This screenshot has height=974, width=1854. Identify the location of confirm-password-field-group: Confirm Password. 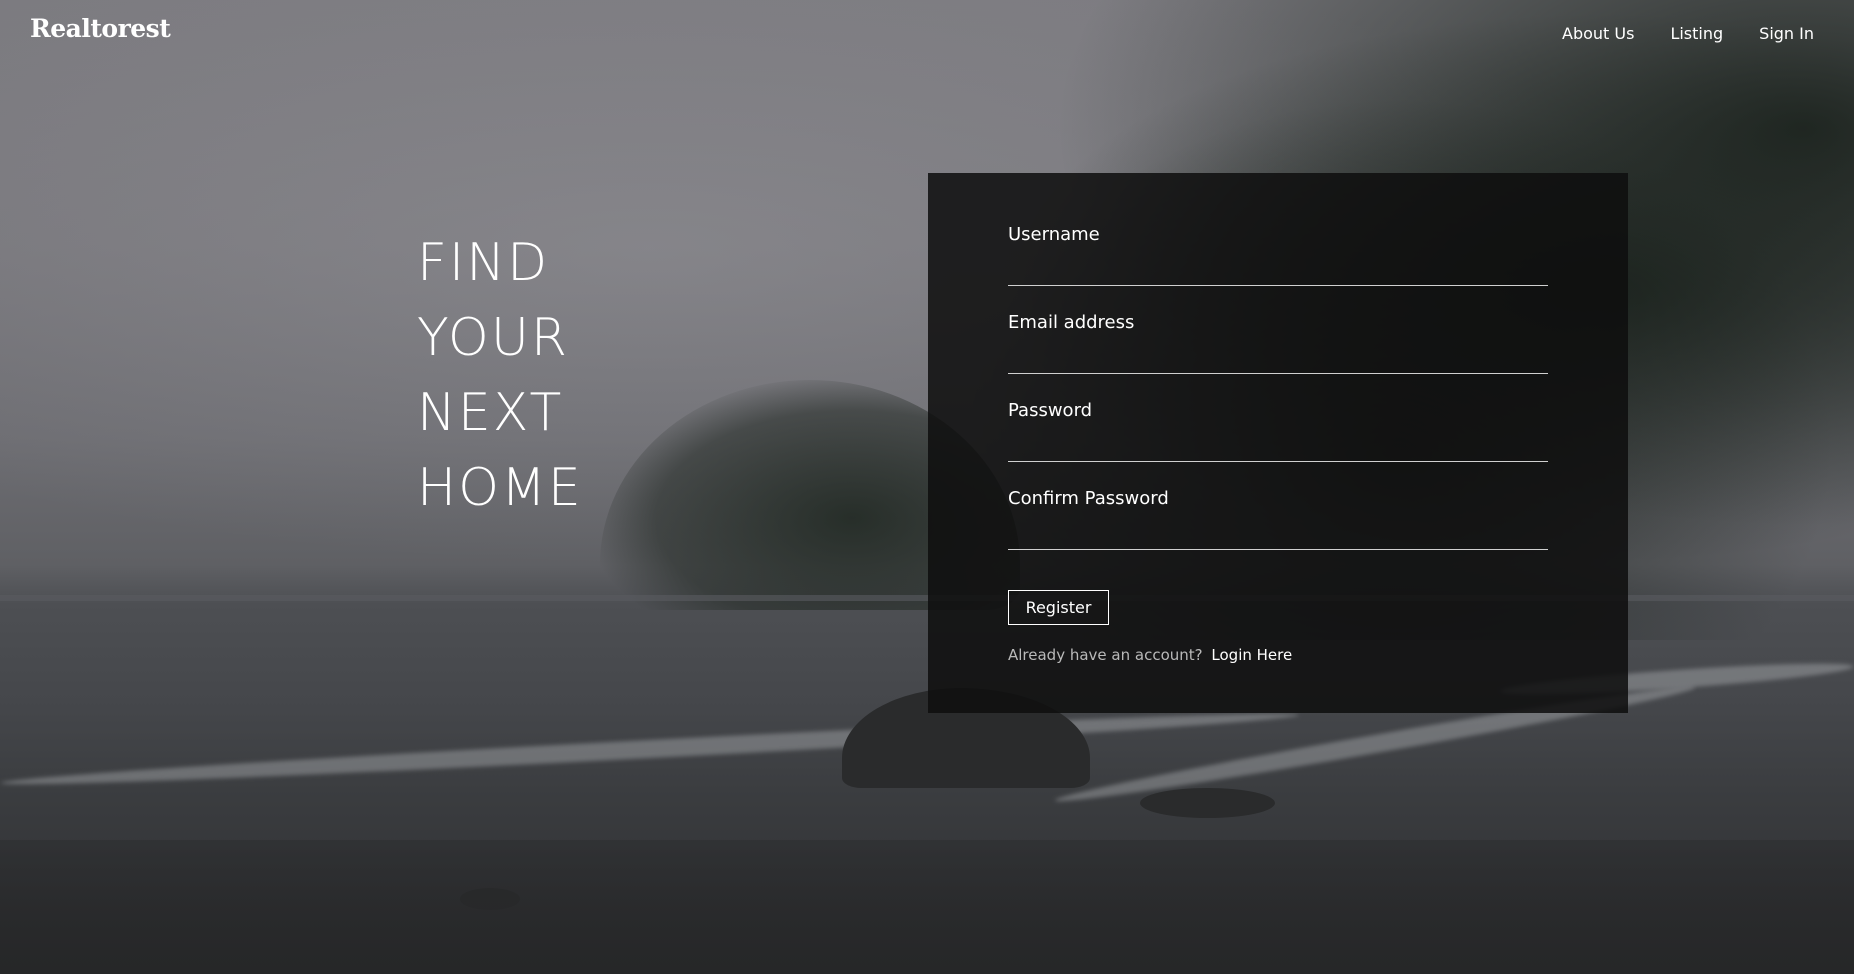
(1278, 519).